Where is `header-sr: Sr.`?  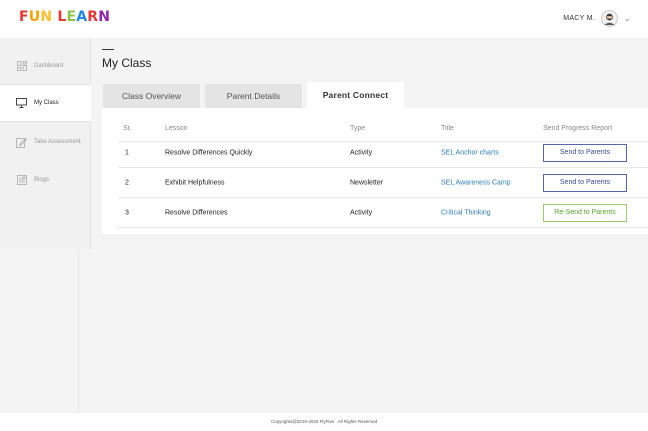
header-sr: Sr. is located at coordinates (127, 128).